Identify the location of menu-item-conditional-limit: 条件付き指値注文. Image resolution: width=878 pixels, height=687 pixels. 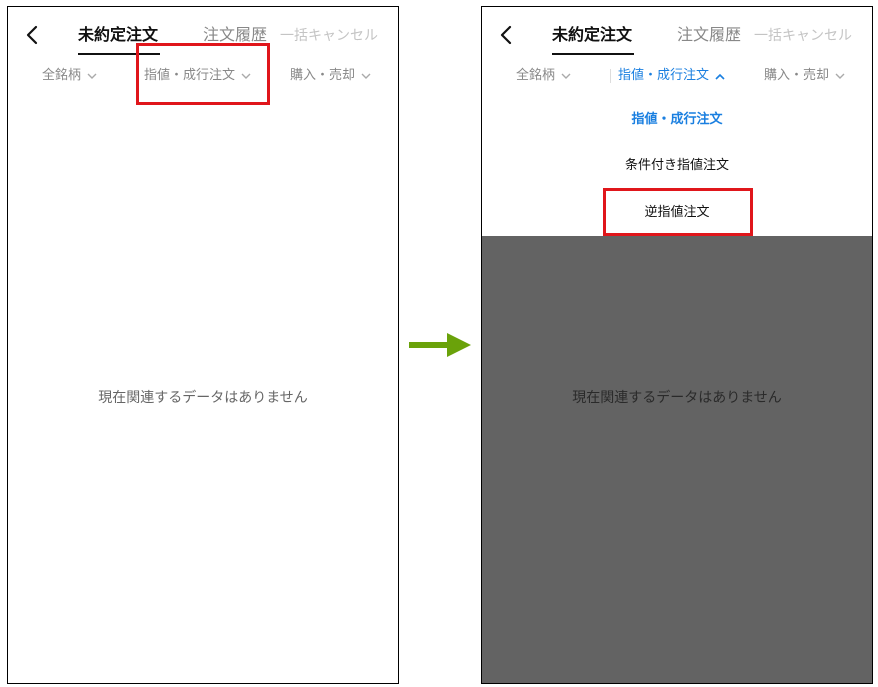
(677, 166).